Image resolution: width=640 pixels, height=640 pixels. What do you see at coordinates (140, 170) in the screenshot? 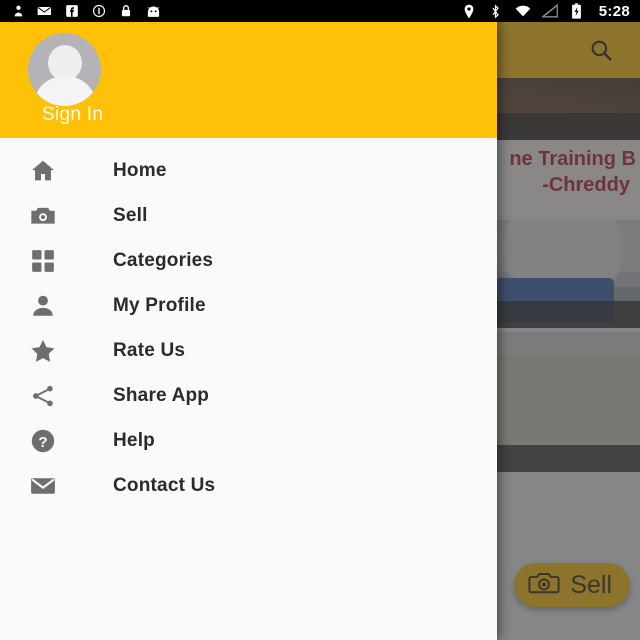
I see `drawer-item-label: Home` at bounding box center [140, 170].